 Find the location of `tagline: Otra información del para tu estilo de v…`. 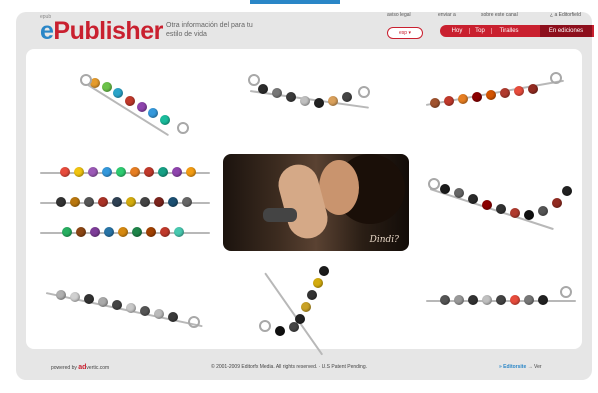

tagline: Otra información del para tu estilo de v… is located at coordinates (209, 30).